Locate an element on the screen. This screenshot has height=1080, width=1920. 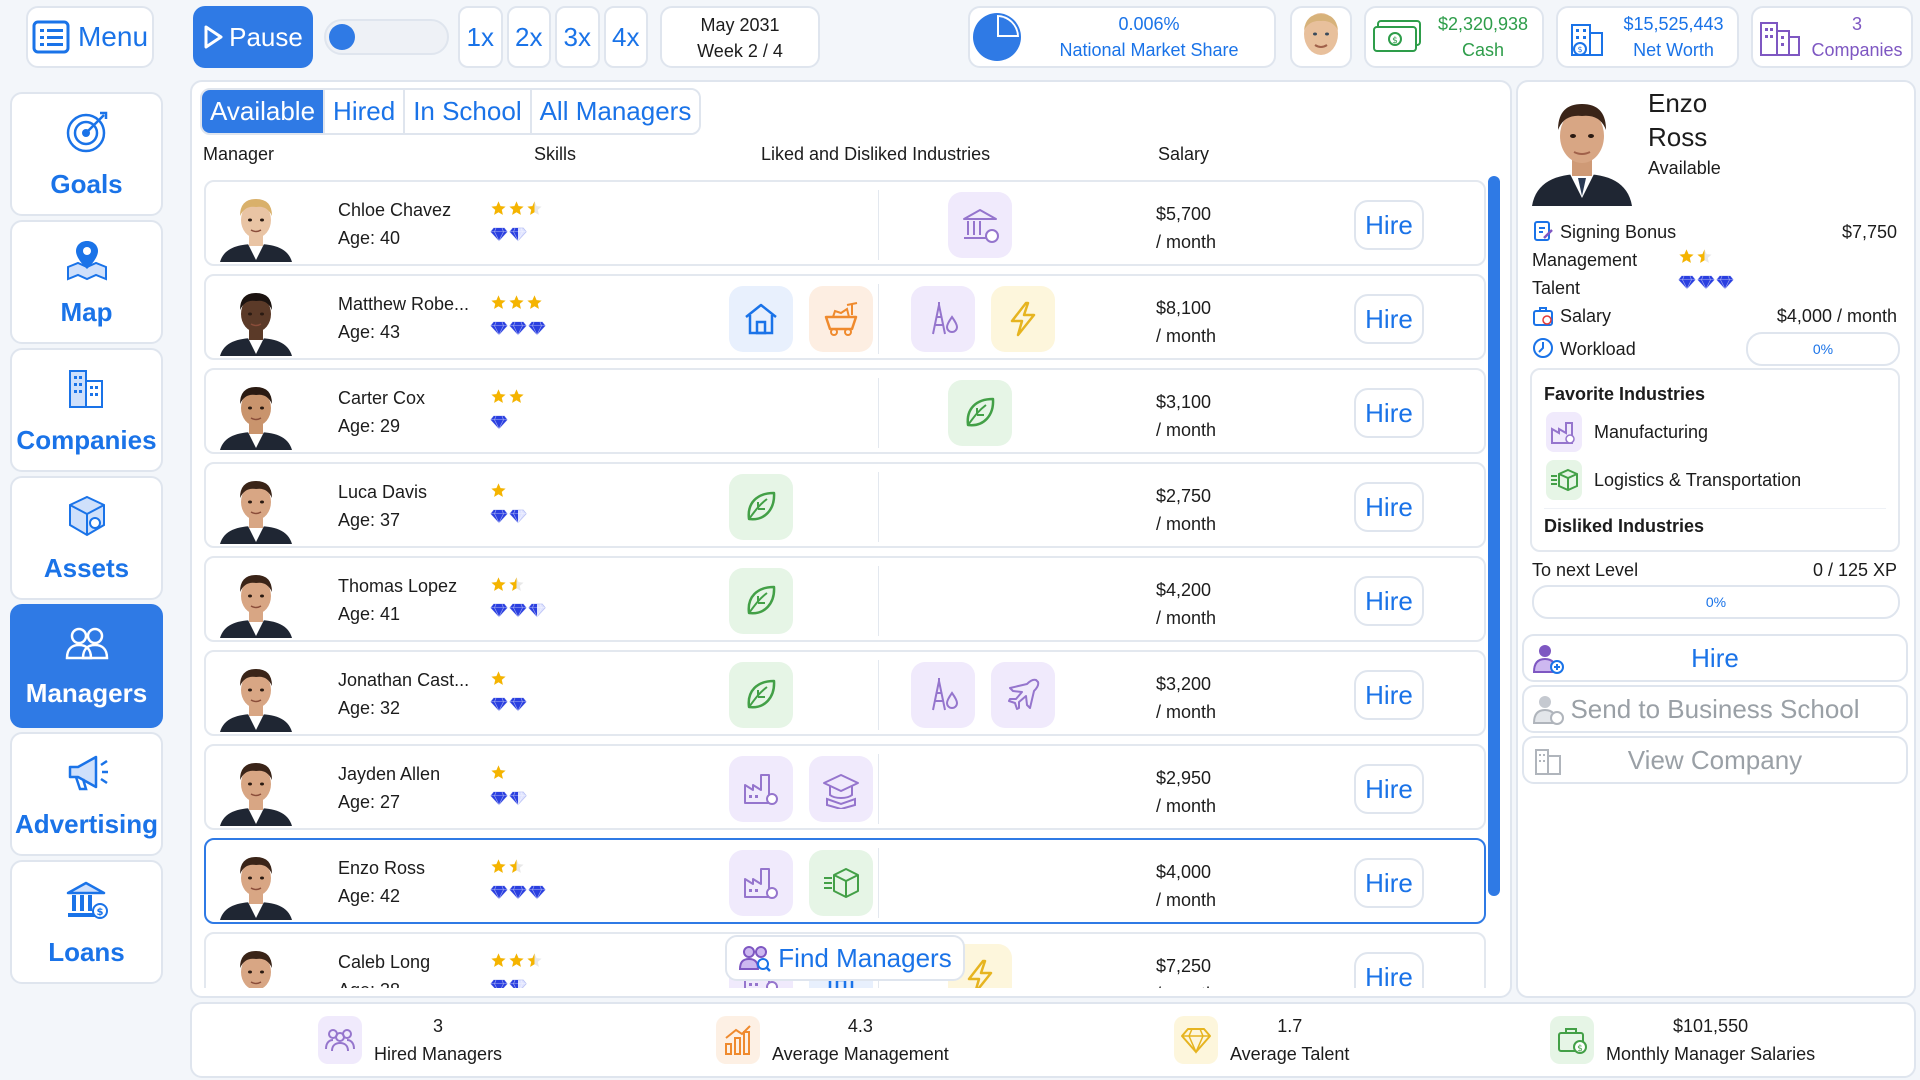
menu-label: Menu is located at coordinates (113, 36).